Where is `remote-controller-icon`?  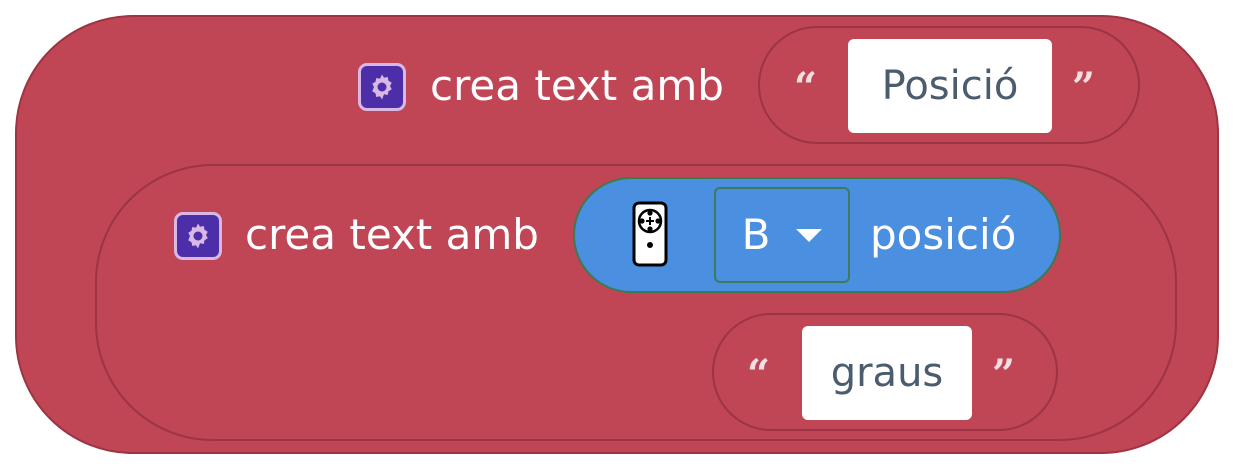 remote-controller-icon is located at coordinates (650, 234).